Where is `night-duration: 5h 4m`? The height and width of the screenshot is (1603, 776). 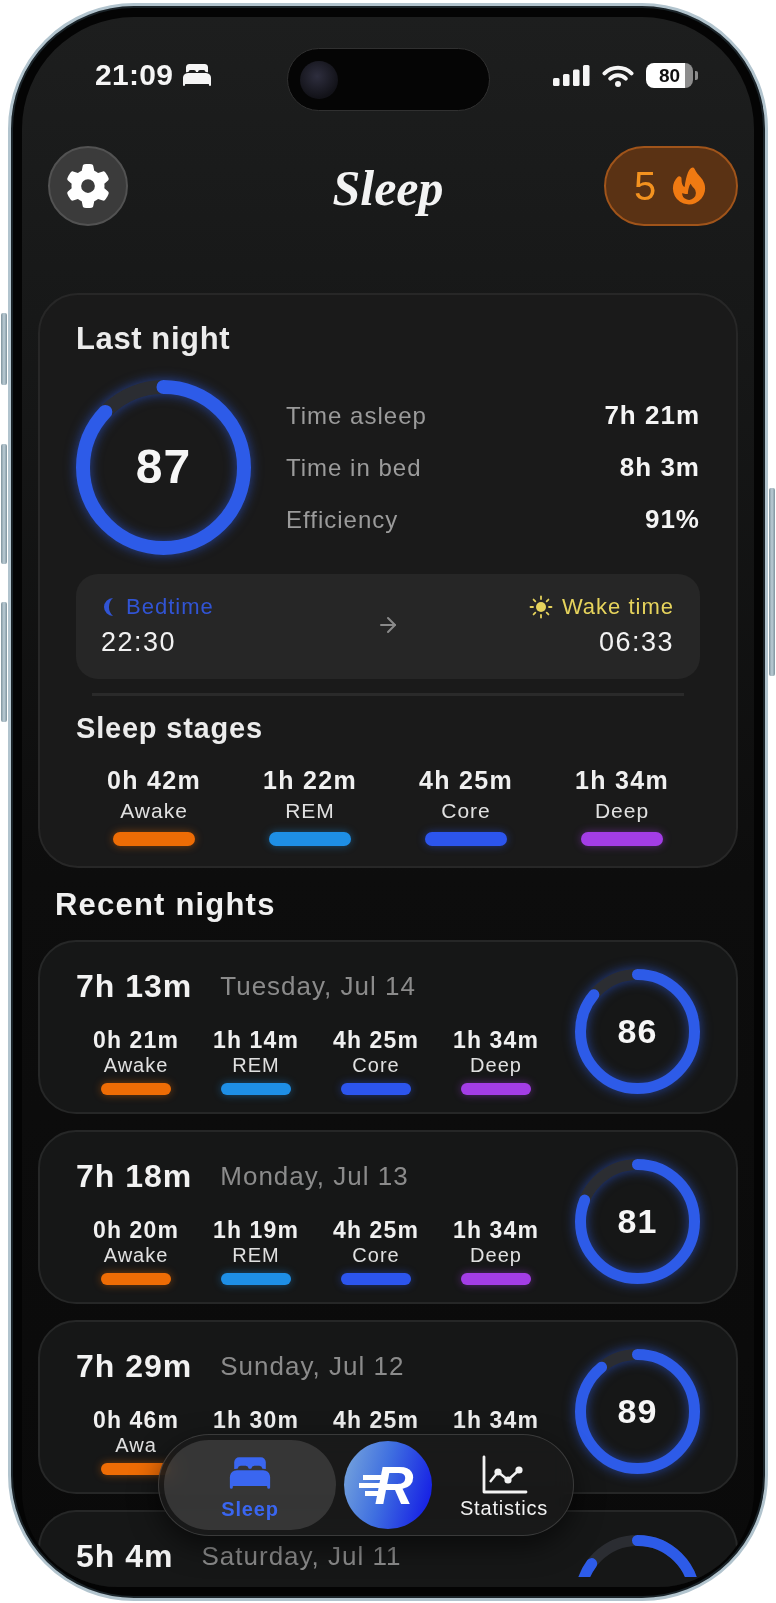 night-duration: 5h 4m is located at coordinates (125, 1556).